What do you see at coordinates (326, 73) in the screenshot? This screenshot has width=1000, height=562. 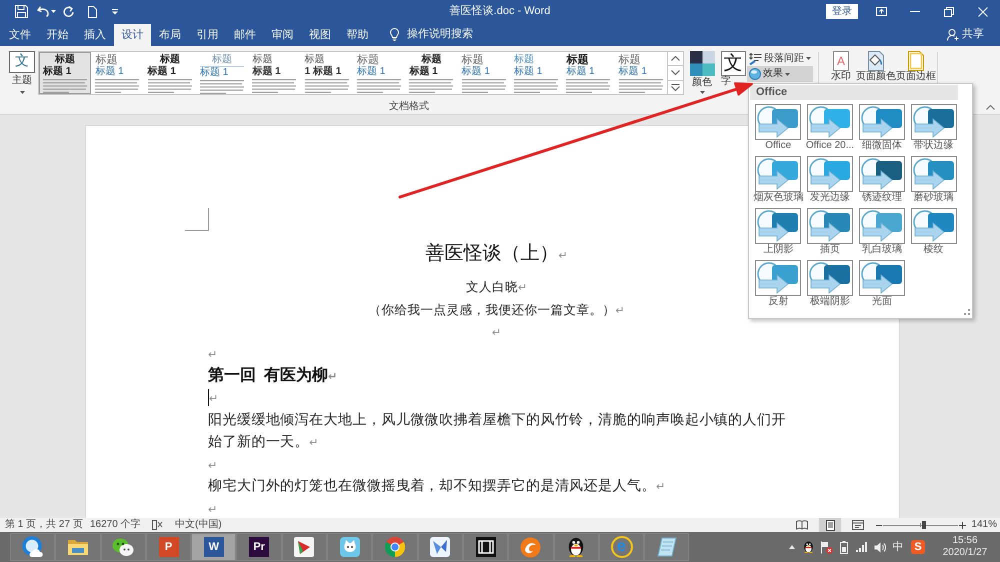 I see `style-set-thumbnail: 标题 1 标题 1` at bounding box center [326, 73].